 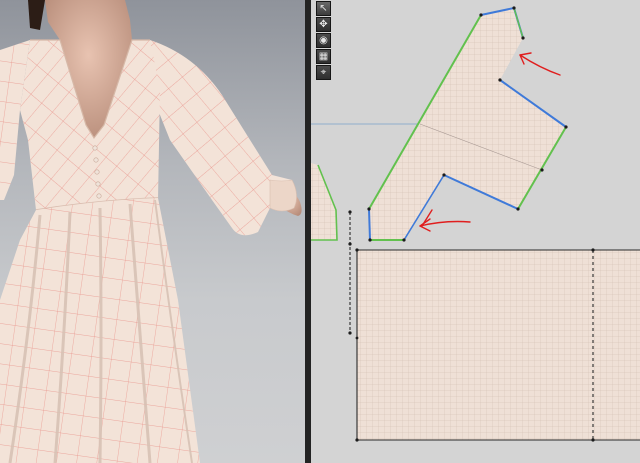 I want to click on texture-tool-icon: ▦, so click(x=323, y=56).